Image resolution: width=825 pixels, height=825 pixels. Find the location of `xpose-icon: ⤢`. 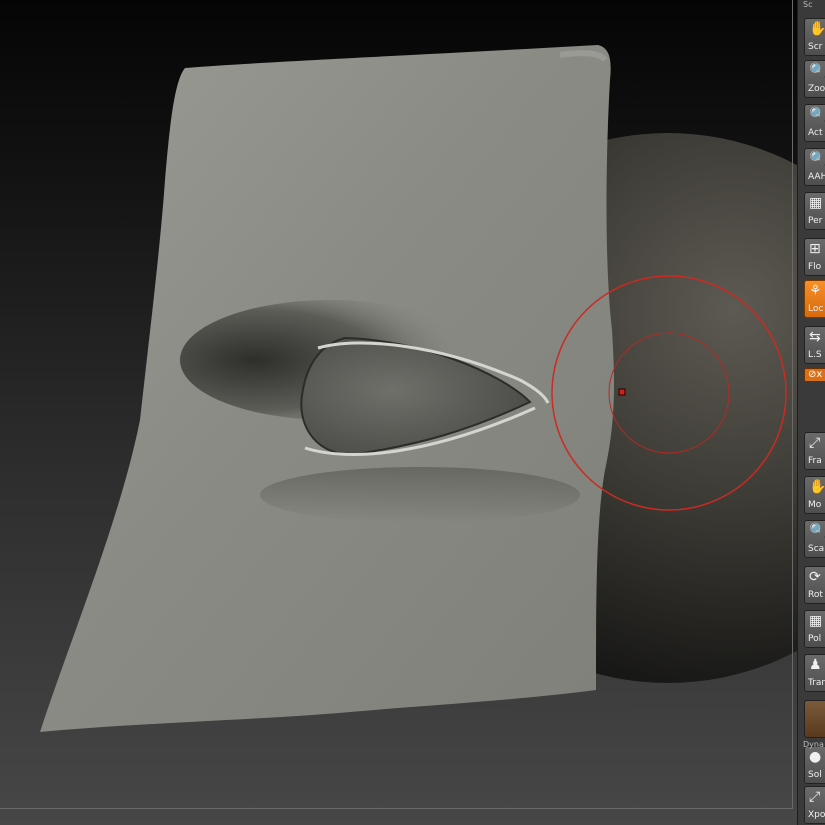

xpose-icon: ⤢ is located at coordinates (815, 797).